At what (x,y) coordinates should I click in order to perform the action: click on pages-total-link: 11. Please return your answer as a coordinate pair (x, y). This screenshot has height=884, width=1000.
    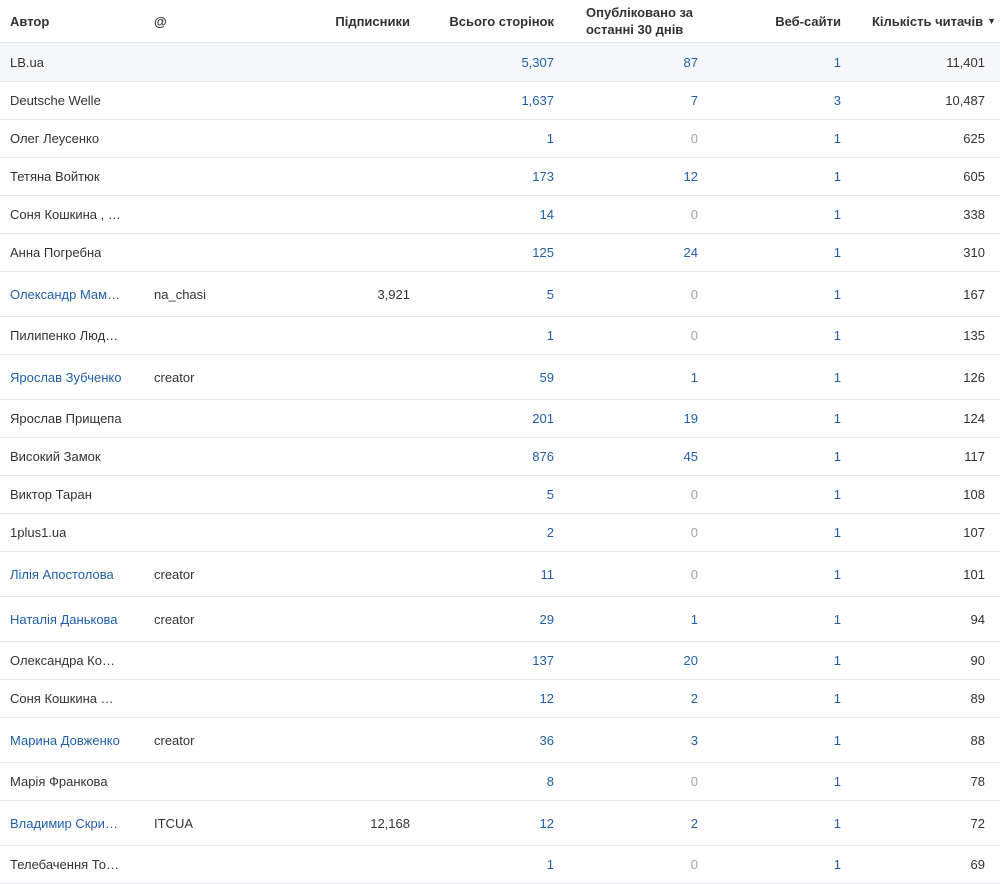
    Looking at the image, I should click on (548, 574).